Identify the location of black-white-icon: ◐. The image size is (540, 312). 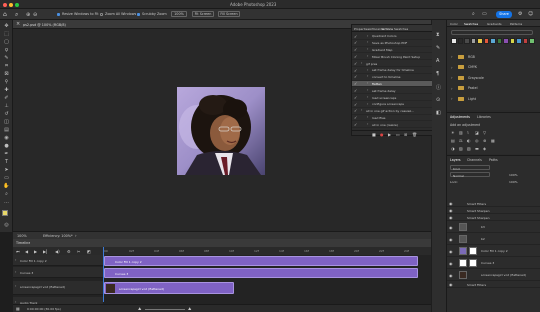
(469, 140).